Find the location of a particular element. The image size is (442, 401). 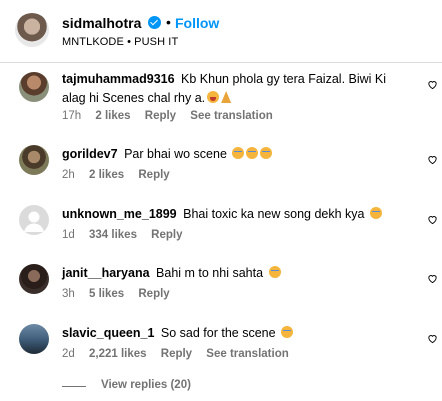

comment-username: tajmuhammad9316 is located at coordinates (118, 79).